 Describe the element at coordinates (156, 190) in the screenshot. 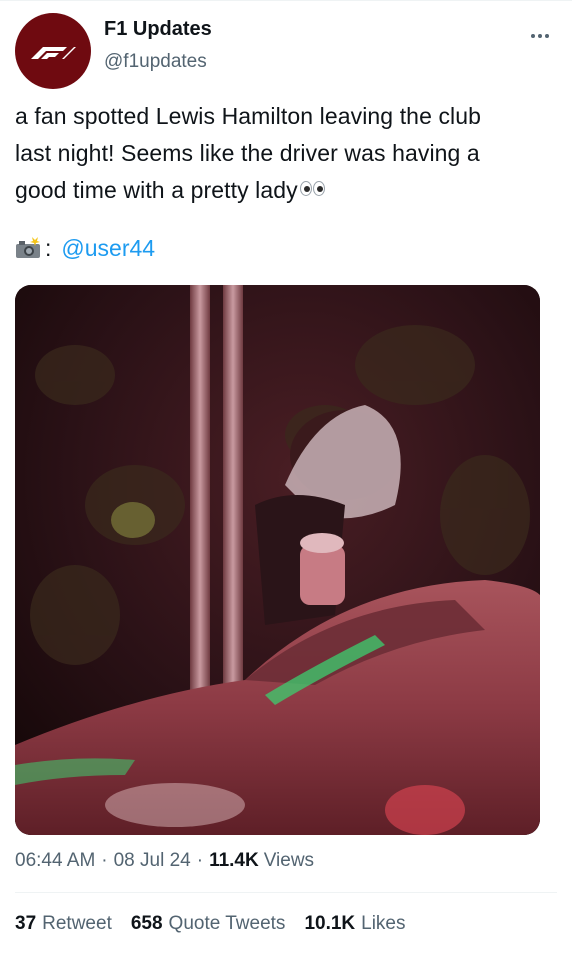

I see `tweet-text-line-end: good time with a pretty lady` at that location.